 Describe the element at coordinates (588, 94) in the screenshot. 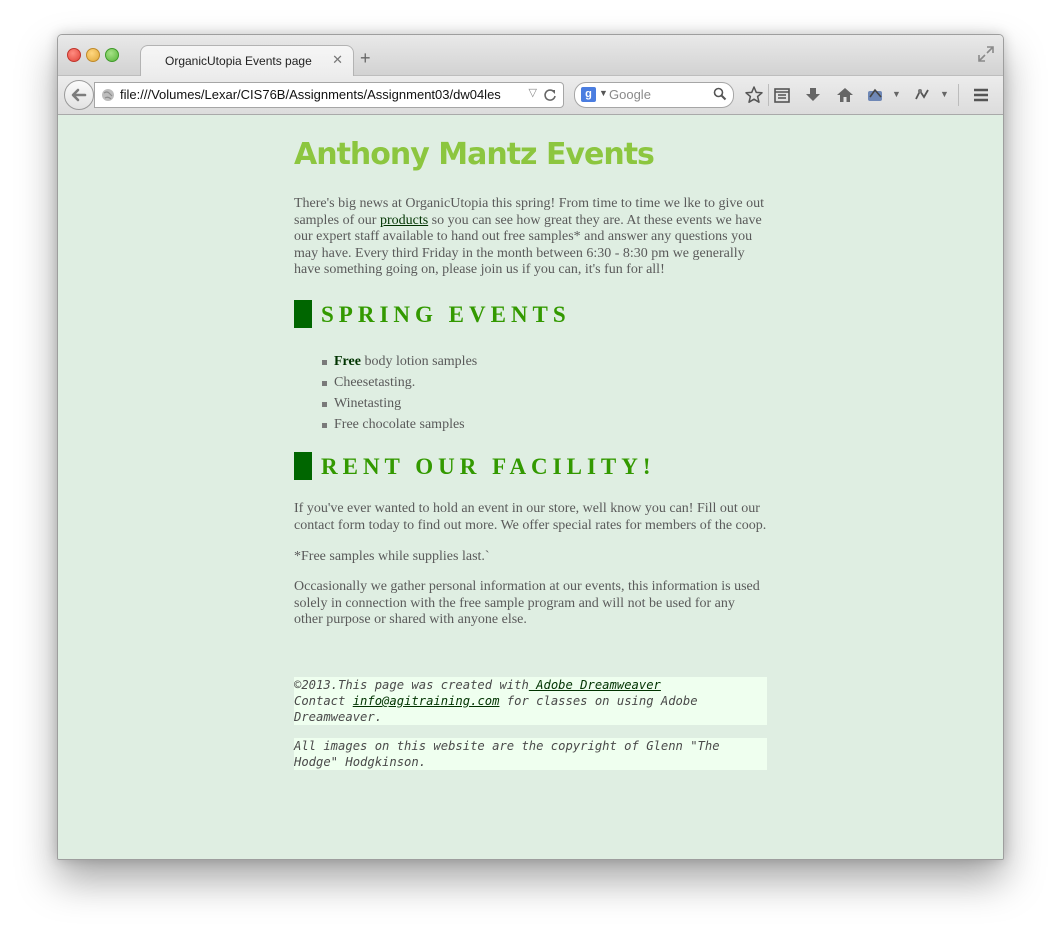

I see `search-engine-logo: g` at that location.